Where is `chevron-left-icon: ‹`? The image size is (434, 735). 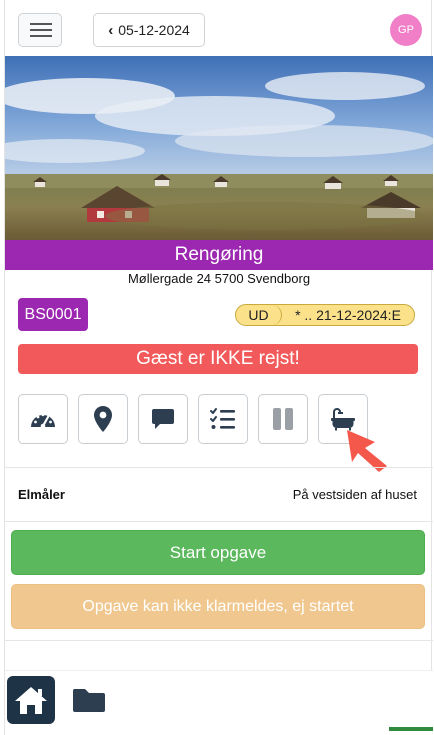
chevron-left-icon: ‹ is located at coordinates (111, 30).